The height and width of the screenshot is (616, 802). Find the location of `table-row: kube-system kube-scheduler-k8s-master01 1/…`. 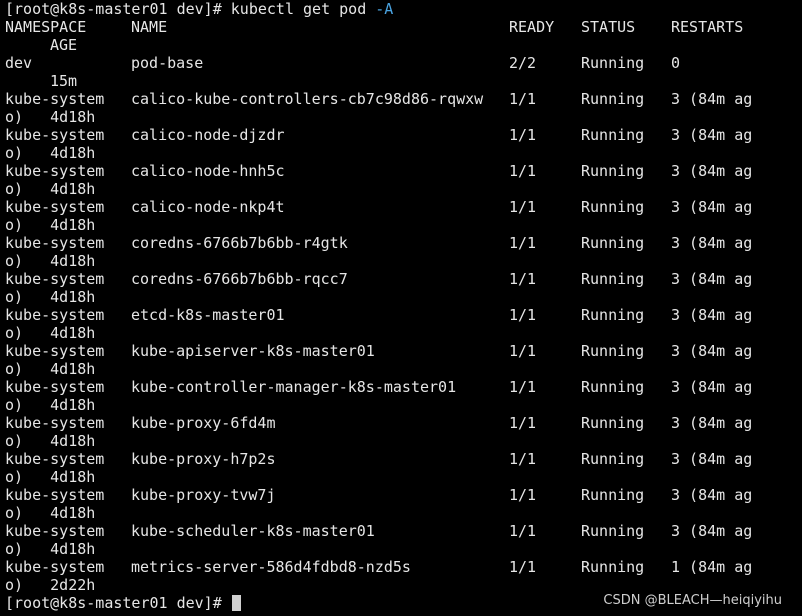

table-row: kube-system kube-scheduler-k8s-master01 1/… is located at coordinates (403, 531).